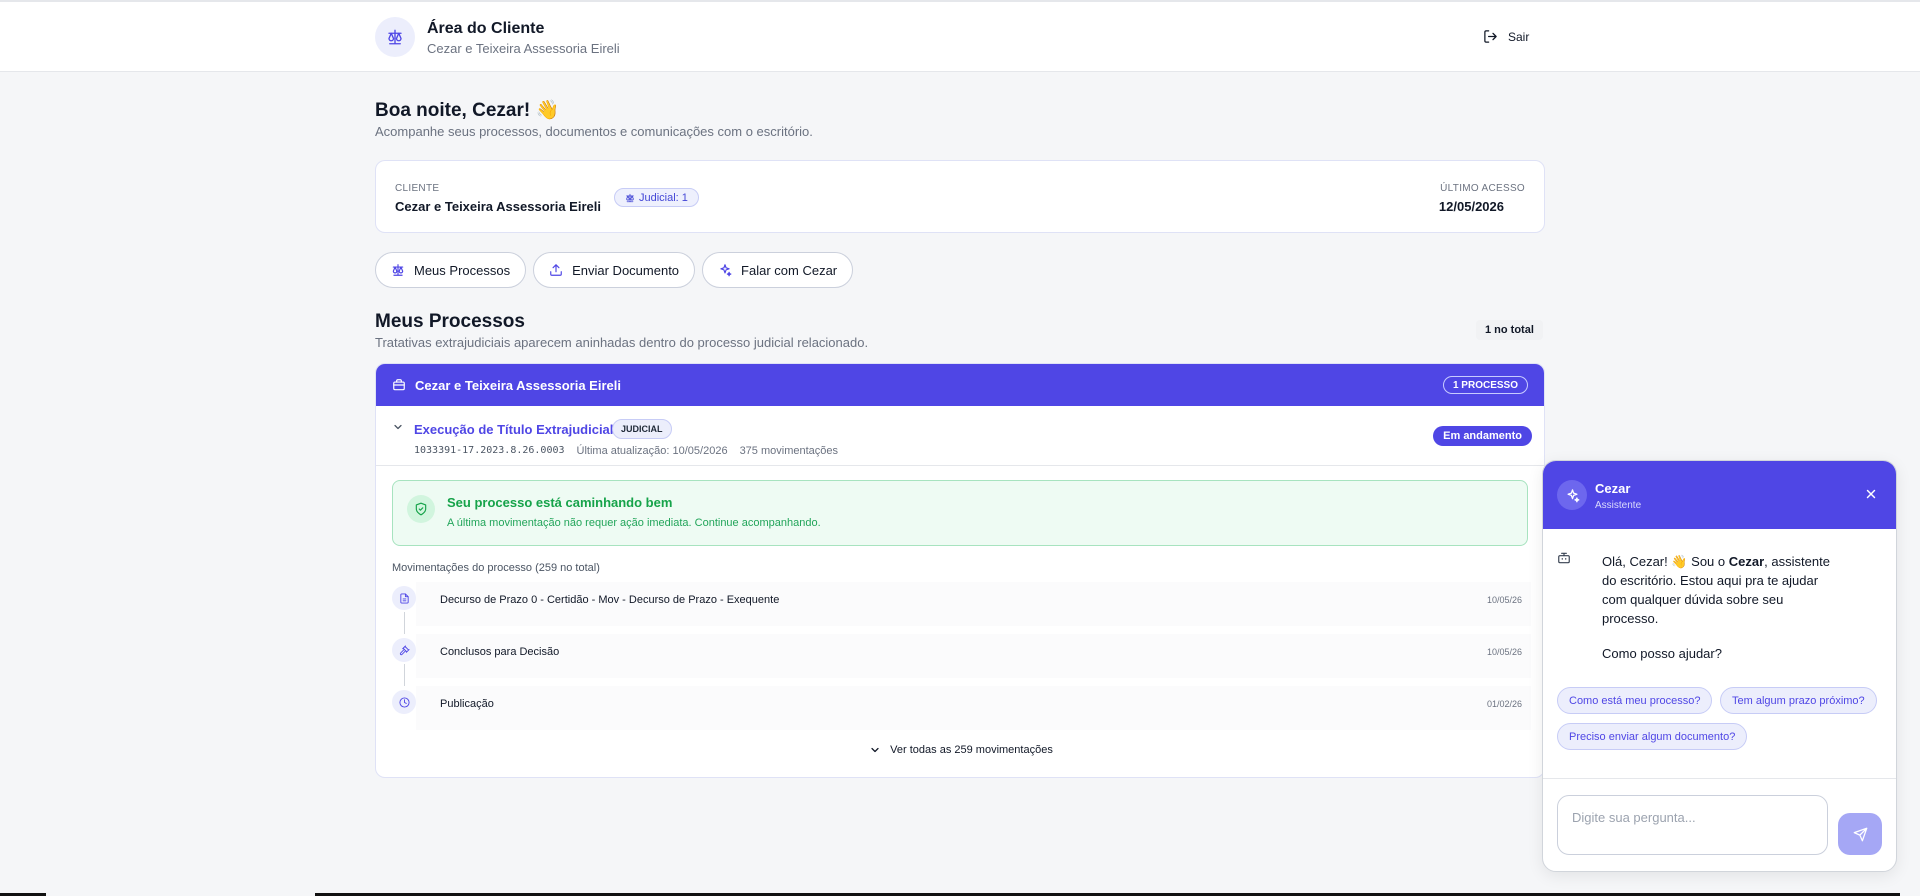 The width and height of the screenshot is (1920, 896). Describe the element at coordinates (626, 270) in the screenshot. I see `send-document-label: Enviar Documento` at that location.